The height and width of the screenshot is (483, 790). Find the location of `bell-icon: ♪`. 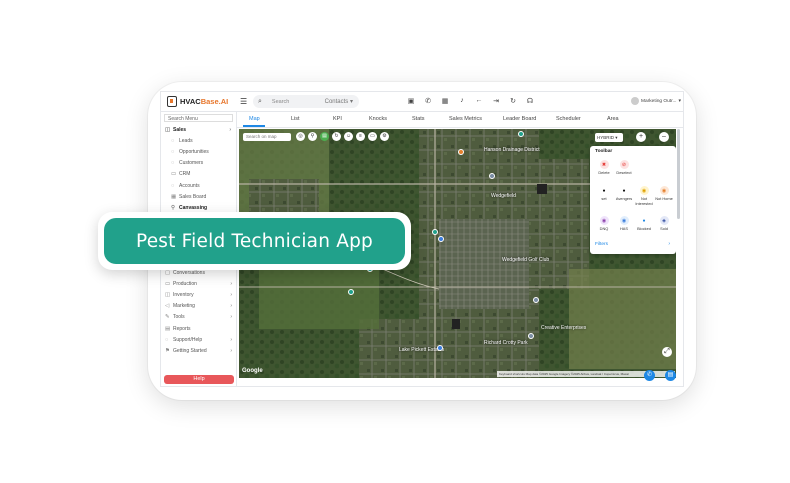

bell-icon: ♪ is located at coordinates (462, 101).